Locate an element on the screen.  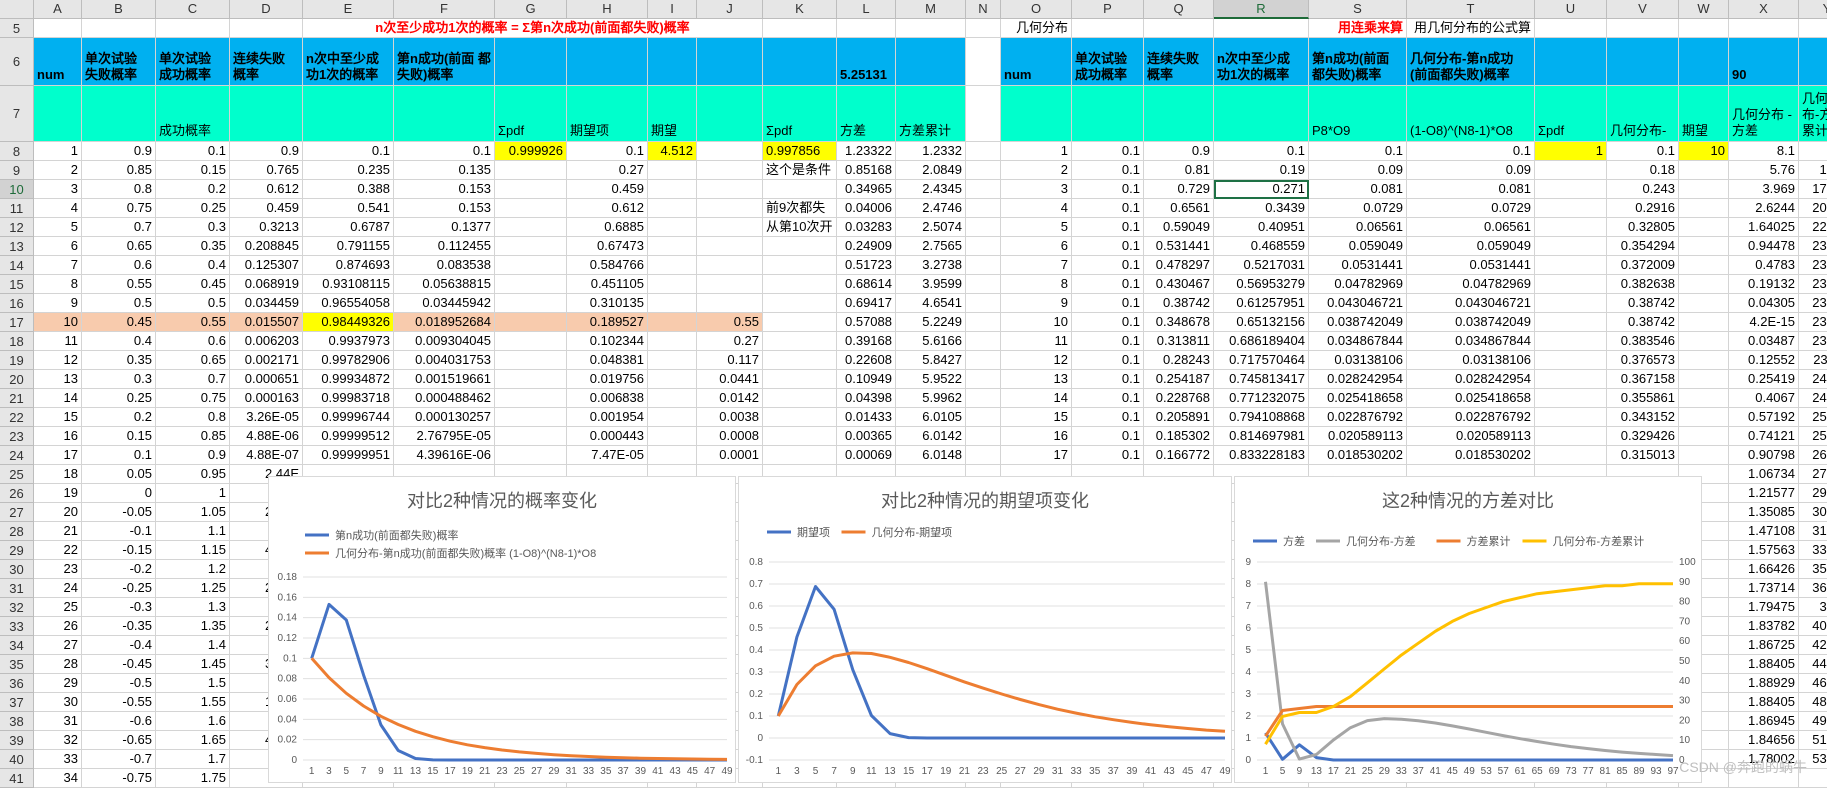
cell-y19: 23.911 is located at coordinates (1813, 360).